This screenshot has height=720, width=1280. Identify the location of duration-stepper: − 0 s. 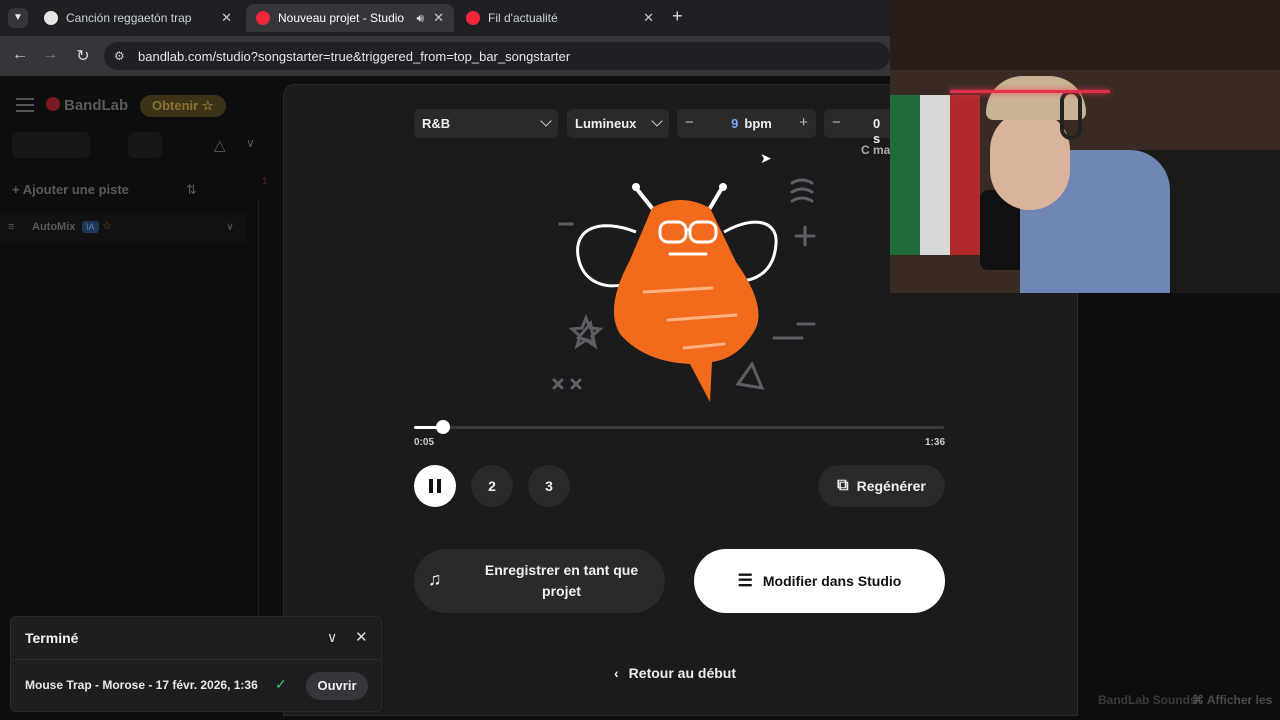
(857, 127).